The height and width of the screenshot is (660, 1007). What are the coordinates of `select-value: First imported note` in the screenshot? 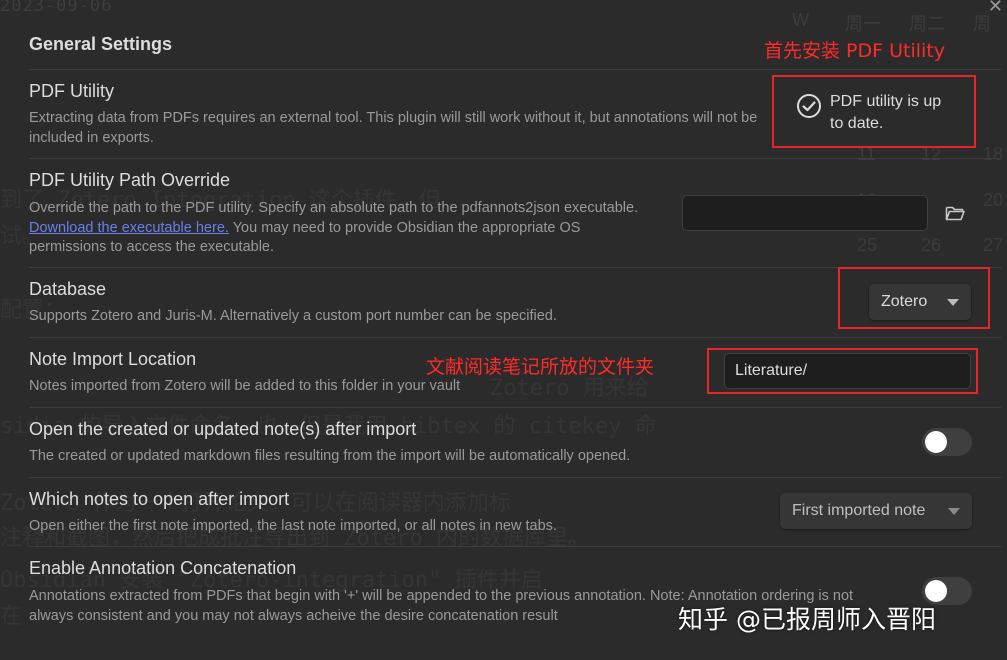 It's located at (859, 510).